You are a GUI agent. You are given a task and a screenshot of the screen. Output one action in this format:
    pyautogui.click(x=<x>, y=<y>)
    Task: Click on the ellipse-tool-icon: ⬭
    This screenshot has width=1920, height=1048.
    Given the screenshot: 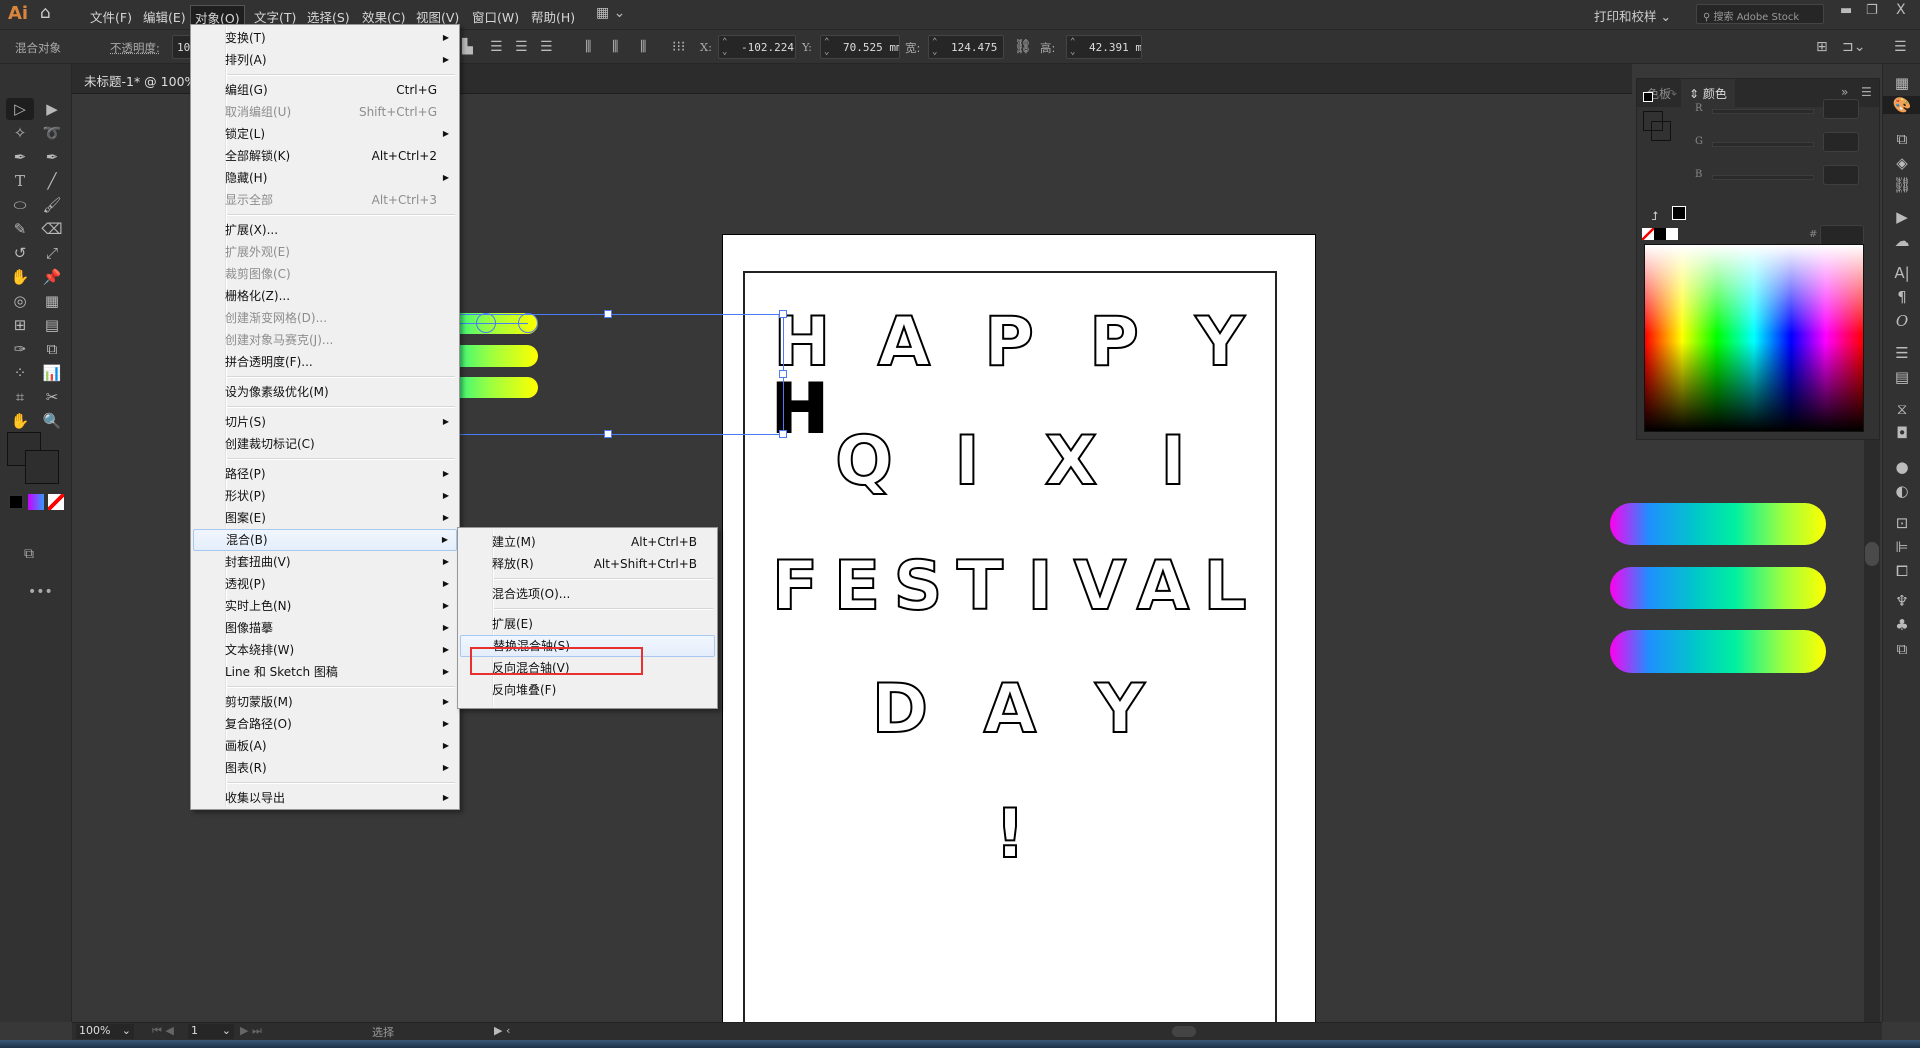 What is the action you would take?
    pyautogui.click(x=20, y=205)
    